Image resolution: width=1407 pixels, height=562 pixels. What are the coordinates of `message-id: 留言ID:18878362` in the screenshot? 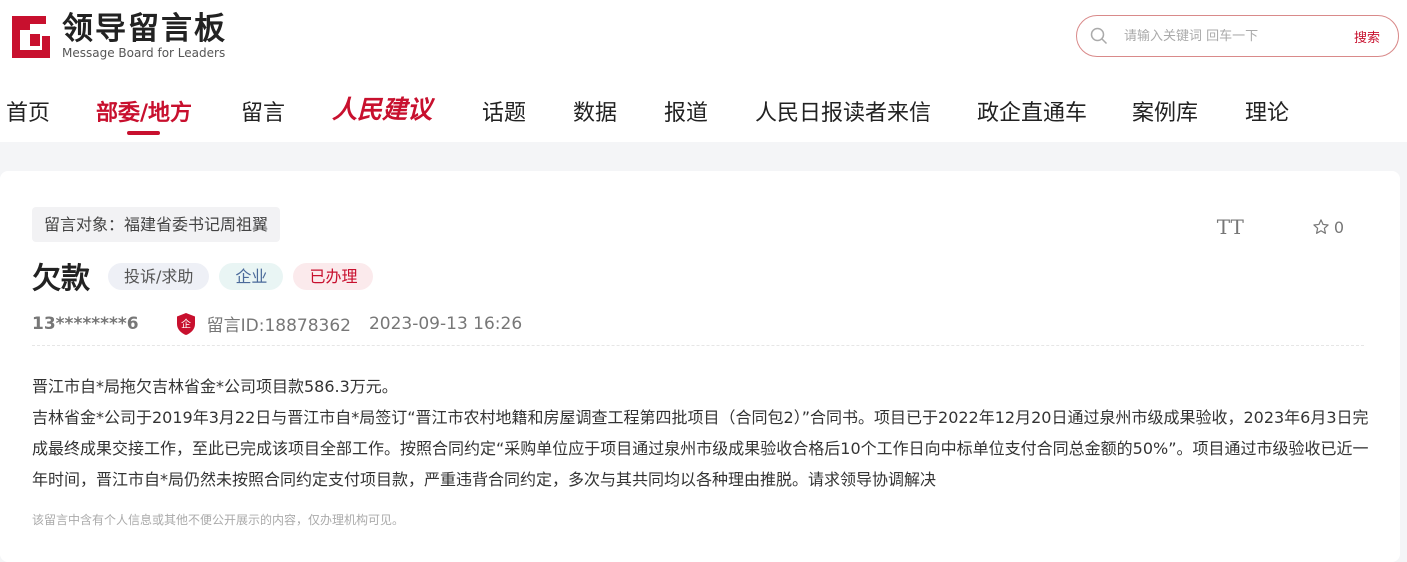 It's located at (278, 326).